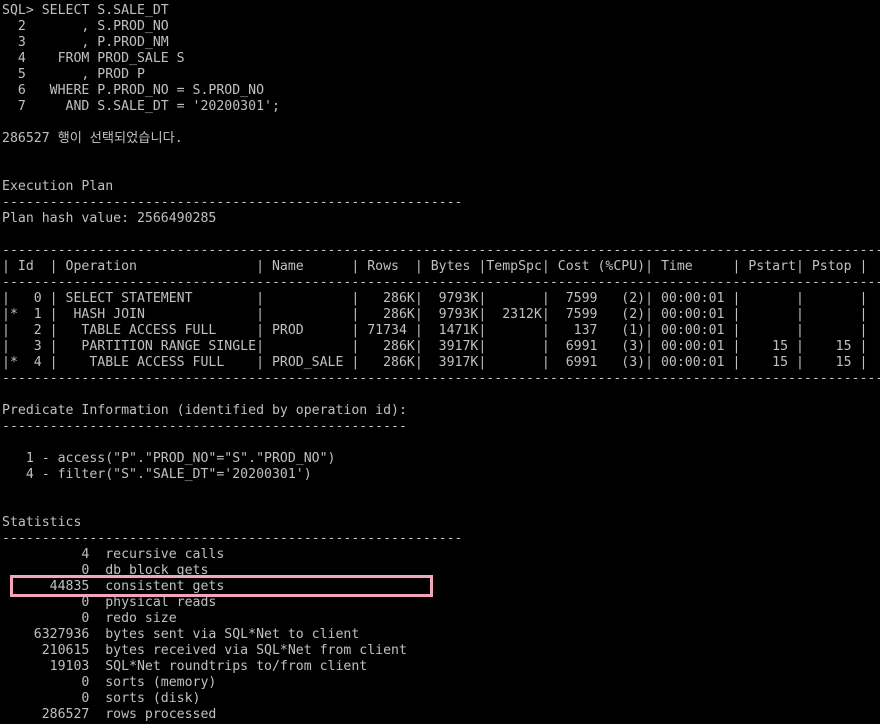 This screenshot has height=724, width=880. What do you see at coordinates (109, 602) in the screenshot?
I see `console-line: 0 physical reads` at bounding box center [109, 602].